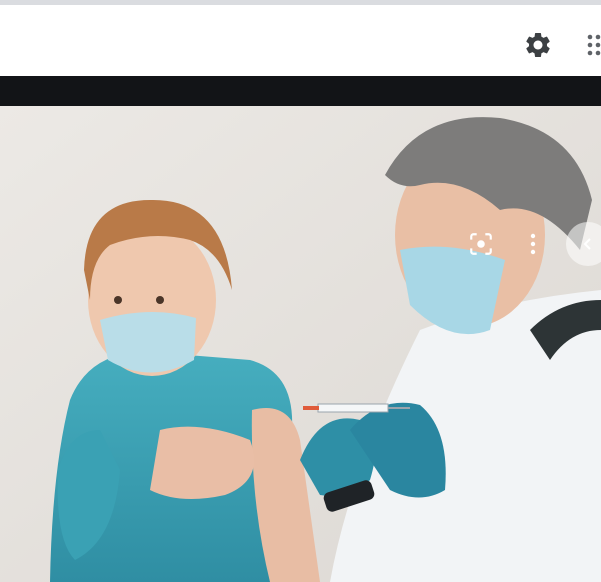  I want to click on lens-icon, so click(481, 244).